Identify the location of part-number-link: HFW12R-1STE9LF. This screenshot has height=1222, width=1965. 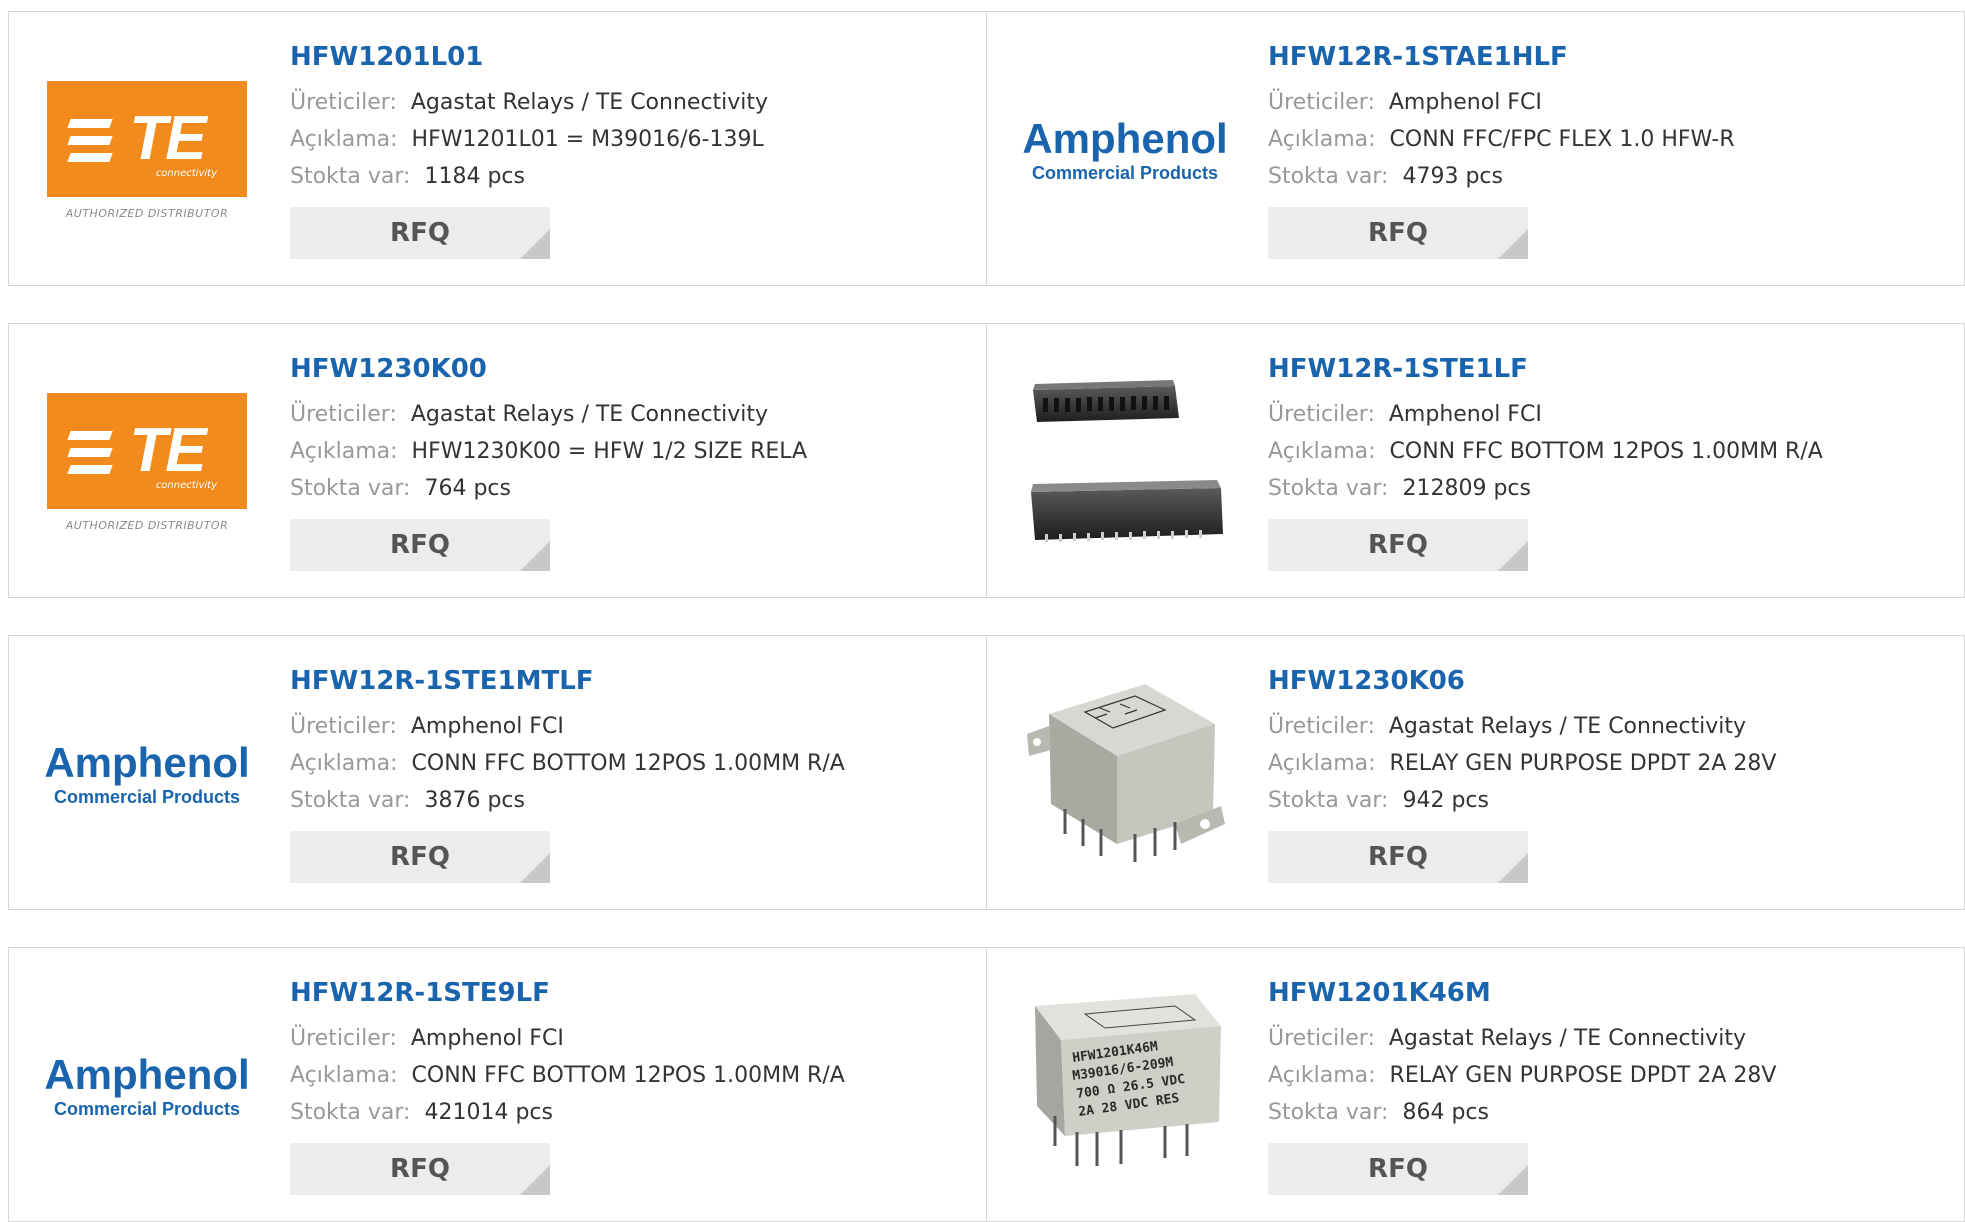
(628, 993).